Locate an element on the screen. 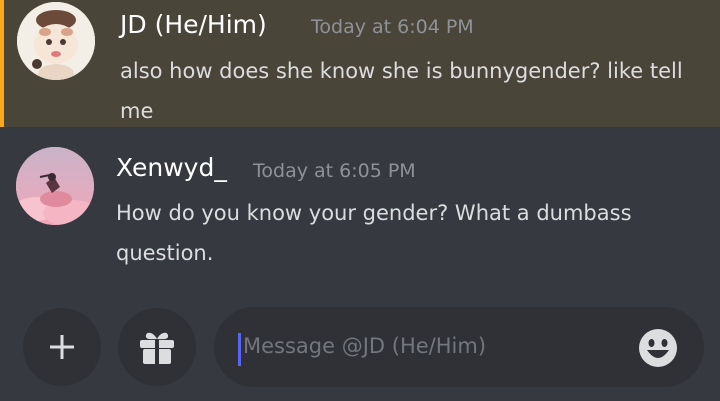  username: JD (He/Him) is located at coordinates (193, 24).